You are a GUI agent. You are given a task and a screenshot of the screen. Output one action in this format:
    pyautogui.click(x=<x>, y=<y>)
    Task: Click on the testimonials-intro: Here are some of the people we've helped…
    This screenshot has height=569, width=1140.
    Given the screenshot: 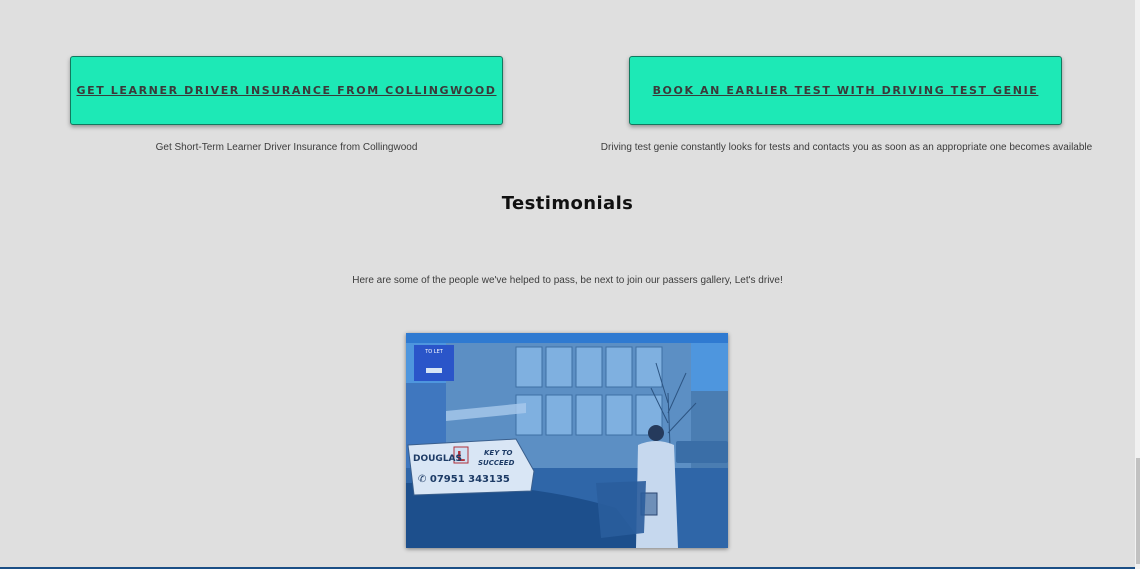 What is the action you would take?
    pyautogui.click(x=567, y=280)
    